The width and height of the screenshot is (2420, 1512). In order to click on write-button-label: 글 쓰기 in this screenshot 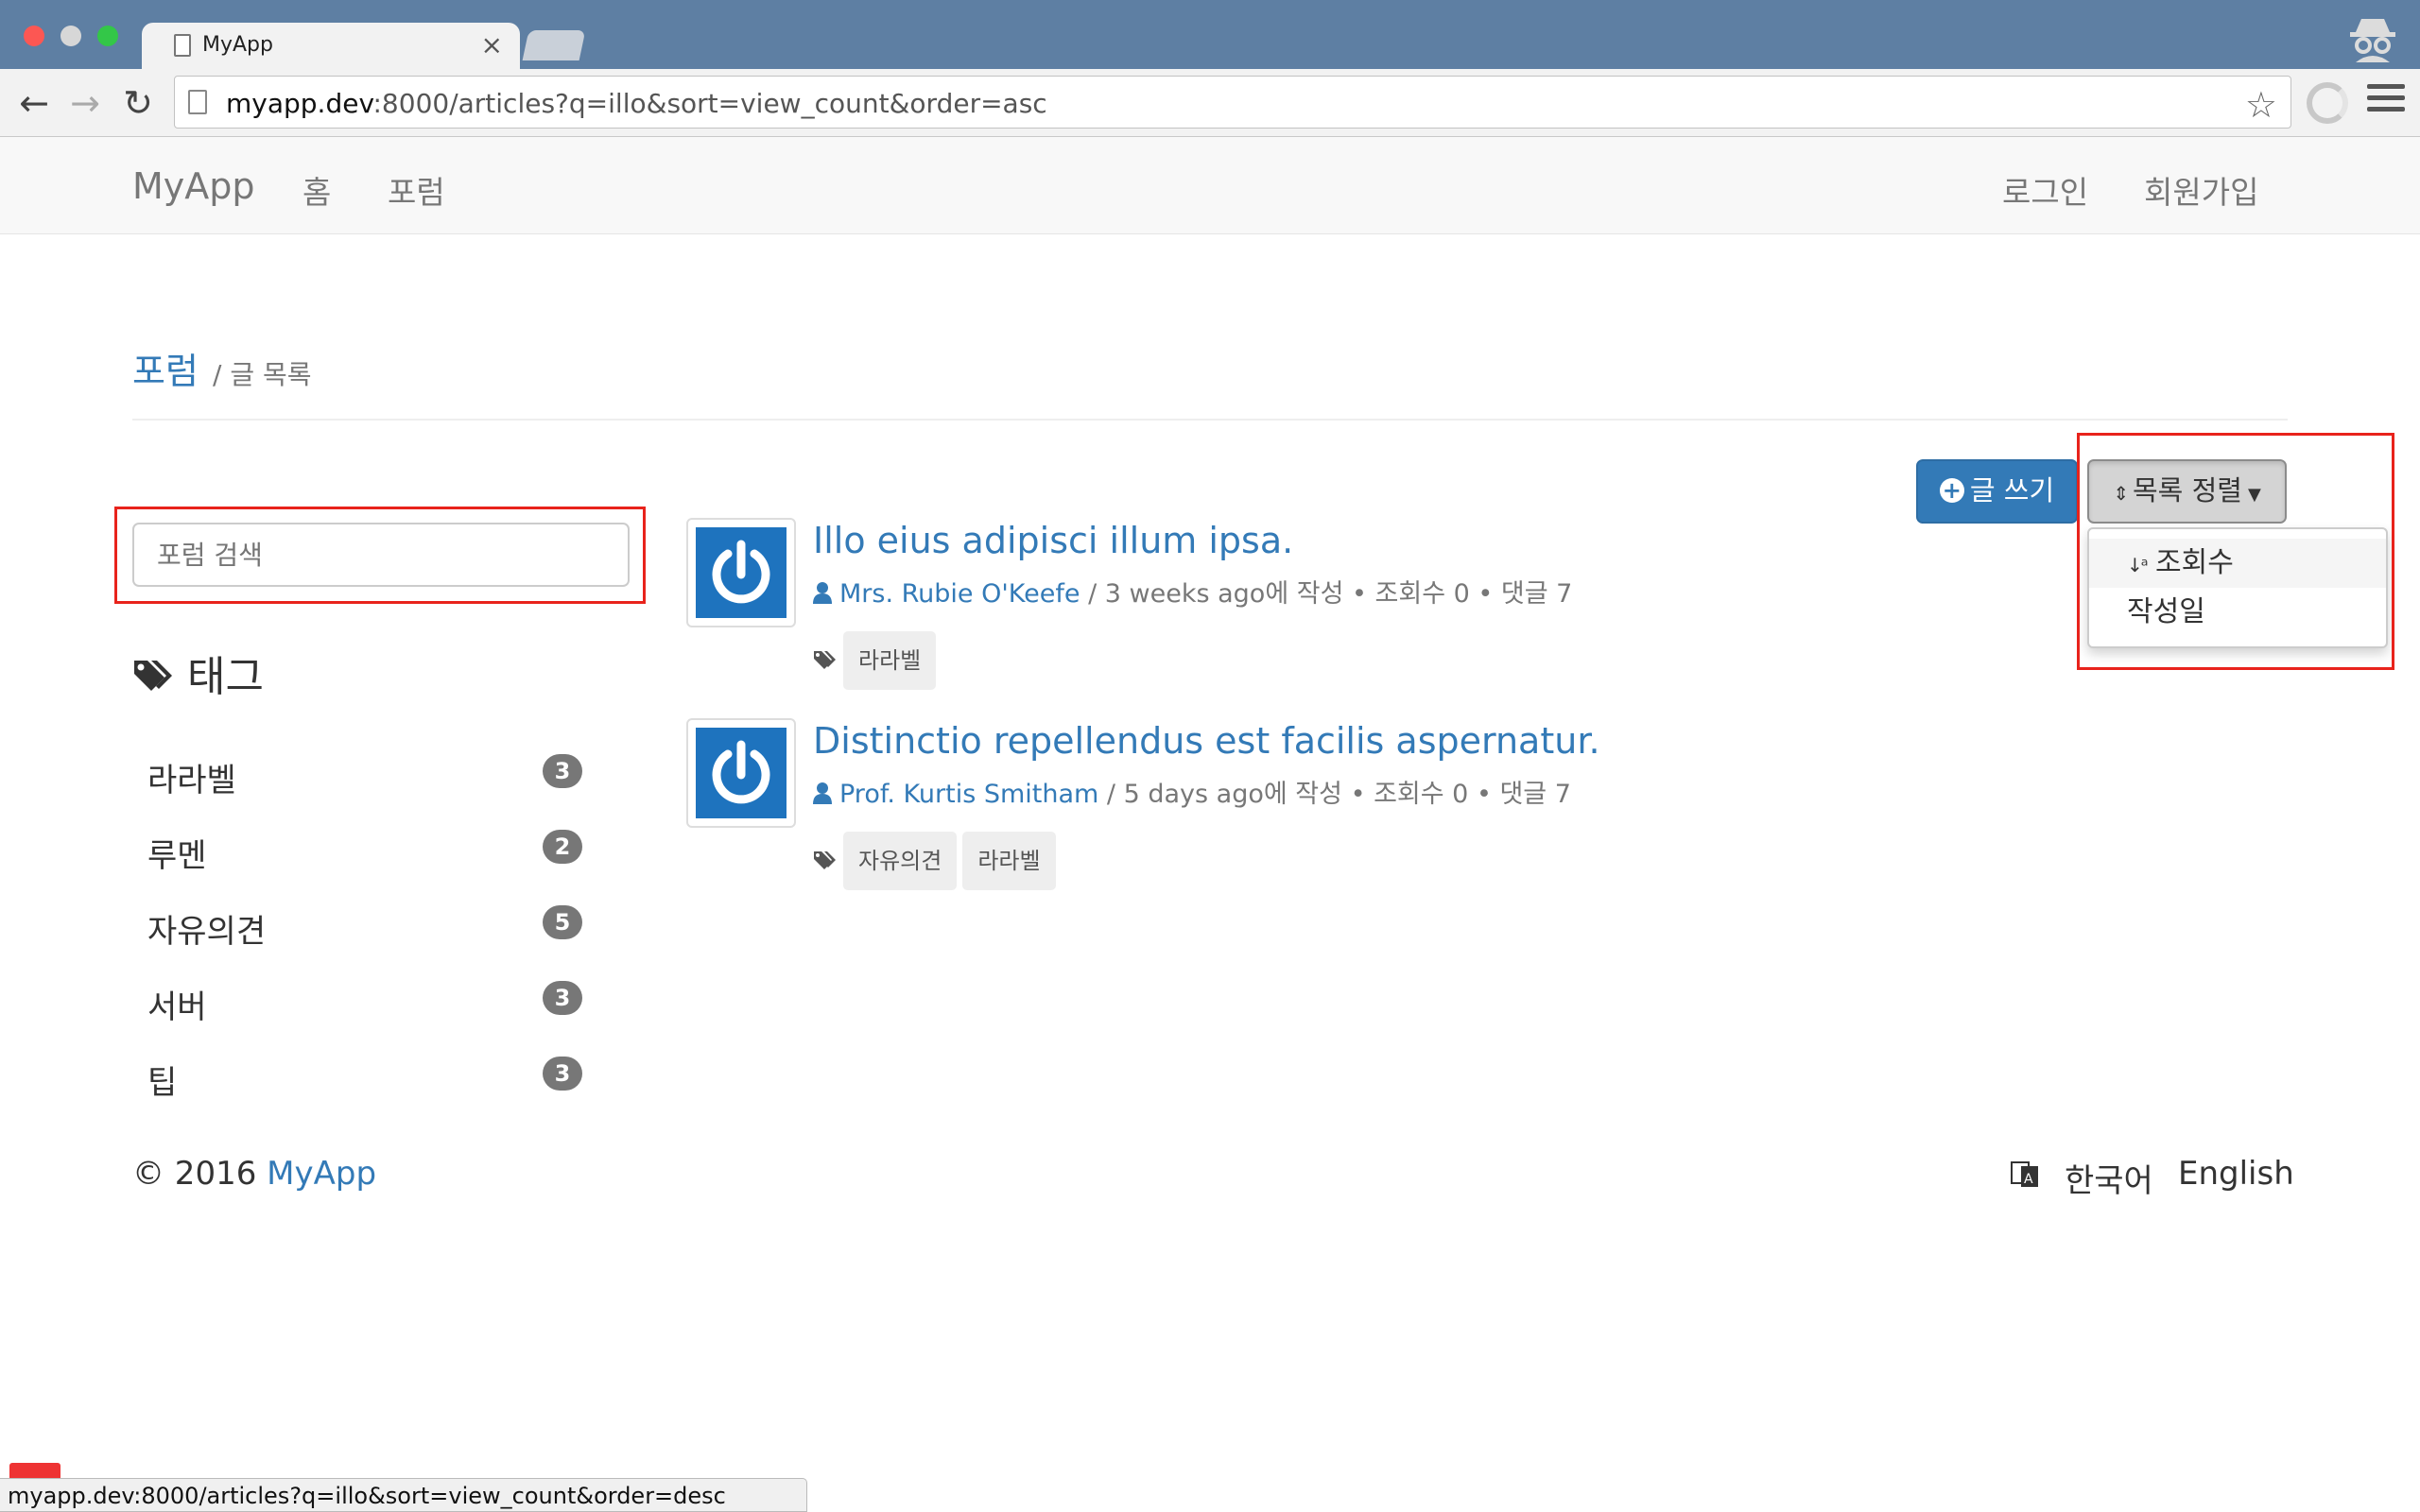, I will do `click(2012, 490)`.